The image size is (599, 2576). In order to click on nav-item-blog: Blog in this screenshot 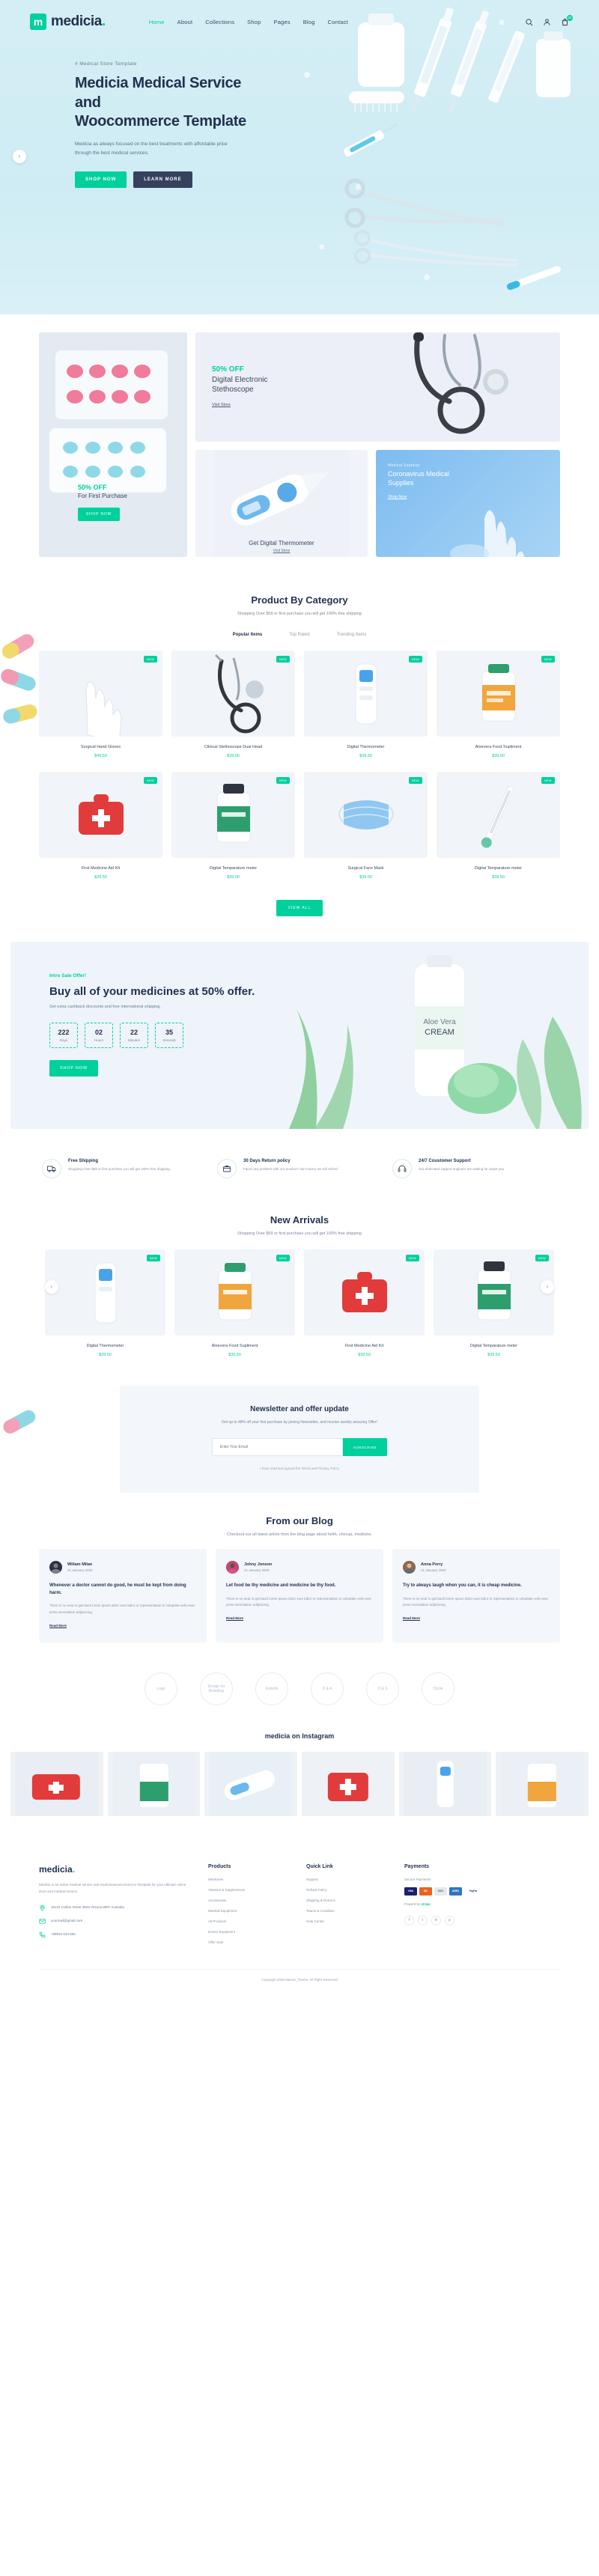, I will do `click(309, 22)`.